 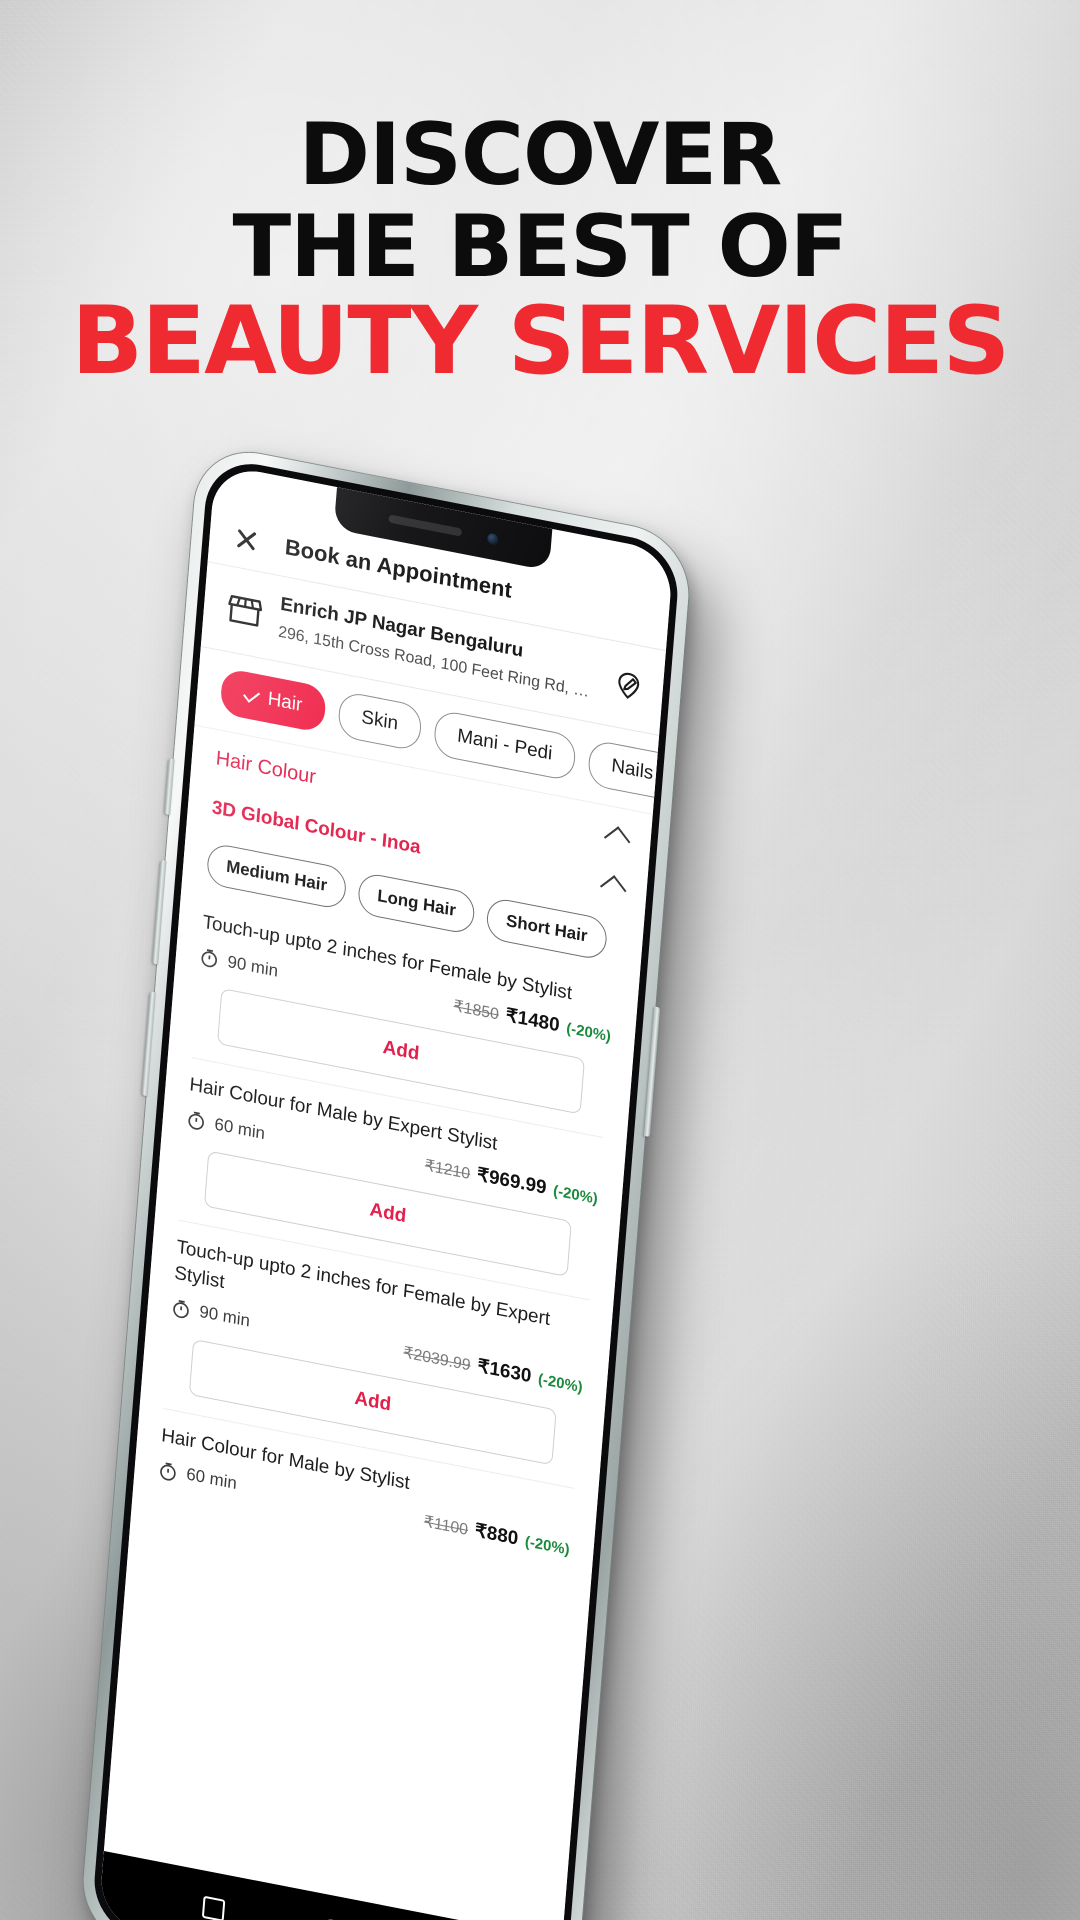 I want to click on price-original: ₹2039.99, so click(x=437, y=1359).